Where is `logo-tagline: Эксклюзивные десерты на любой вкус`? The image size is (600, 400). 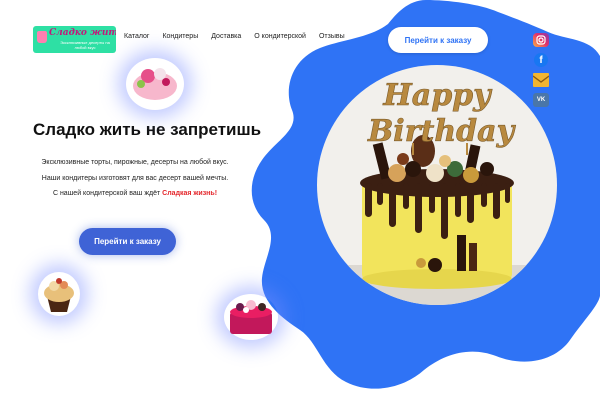 logo-tagline: Эксклюзивные десерты на любой вкус is located at coordinates (85, 45).